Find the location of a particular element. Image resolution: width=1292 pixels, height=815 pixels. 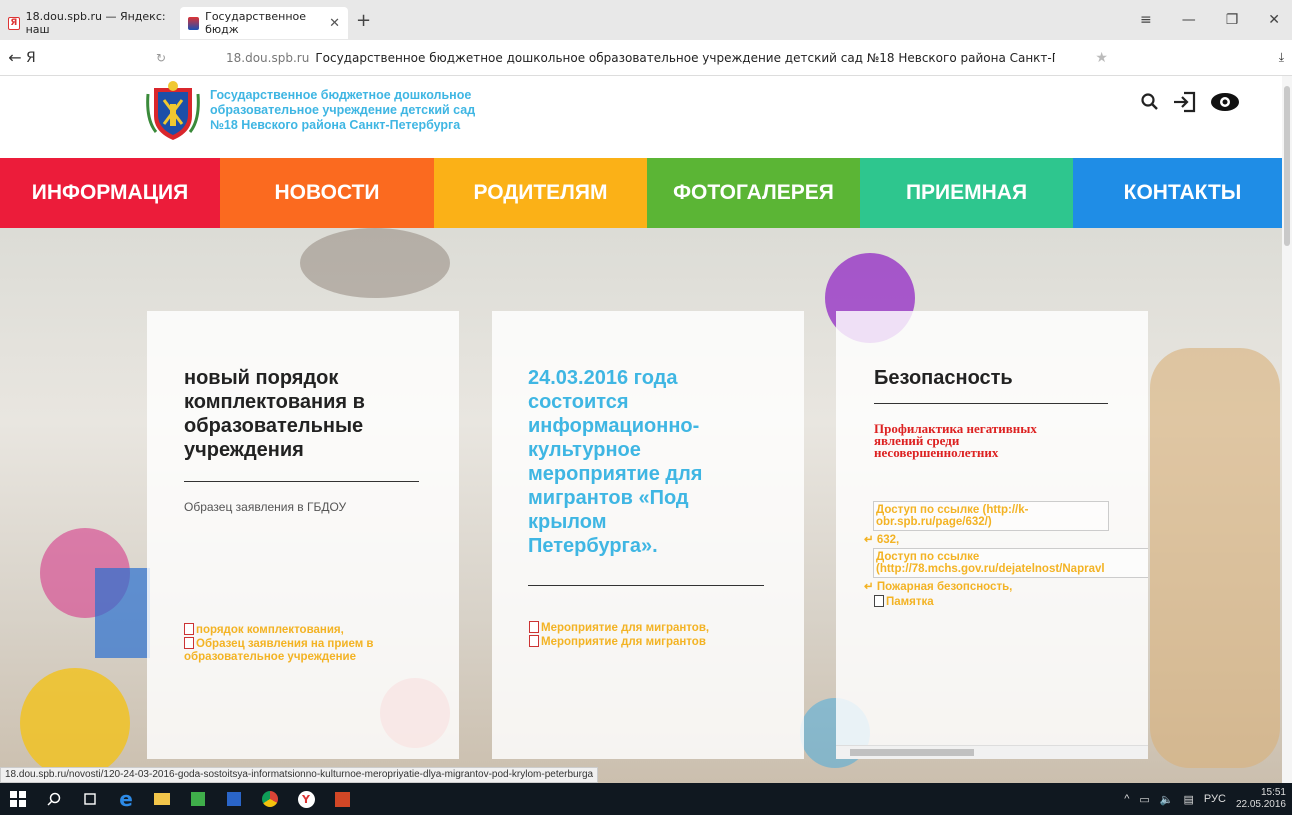

org-name-line: №18 Невского района Санкт-Петербурга is located at coordinates (335, 125).